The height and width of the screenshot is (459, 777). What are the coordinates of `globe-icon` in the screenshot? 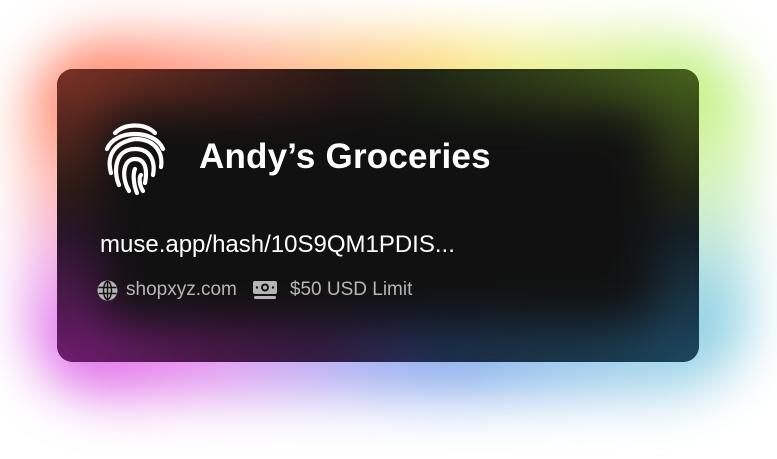 It's located at (107, 290).